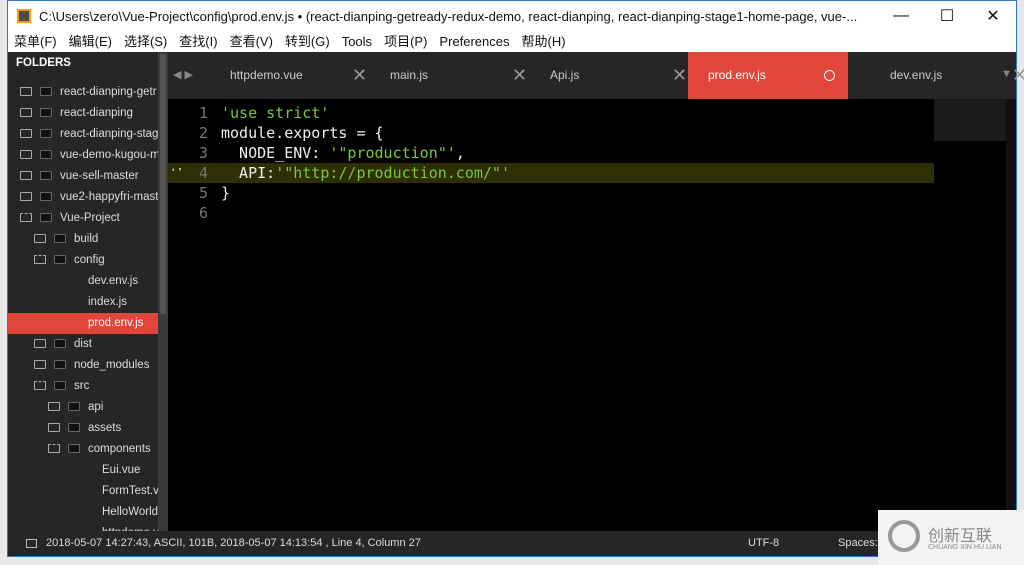  Describe the element at coordinates (1006, 74) in the screenshot. I see `tab-dropdown-icon: ▼` at that location.